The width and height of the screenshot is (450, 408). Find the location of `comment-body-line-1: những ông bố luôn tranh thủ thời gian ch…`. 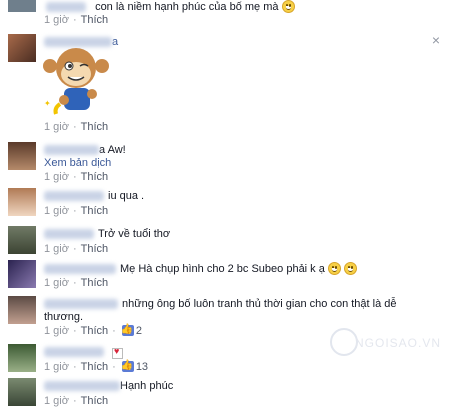

comment-body-line-1: những ông bố luôn tranh thủ thời gian ch… is located at coordinates (259, 304).